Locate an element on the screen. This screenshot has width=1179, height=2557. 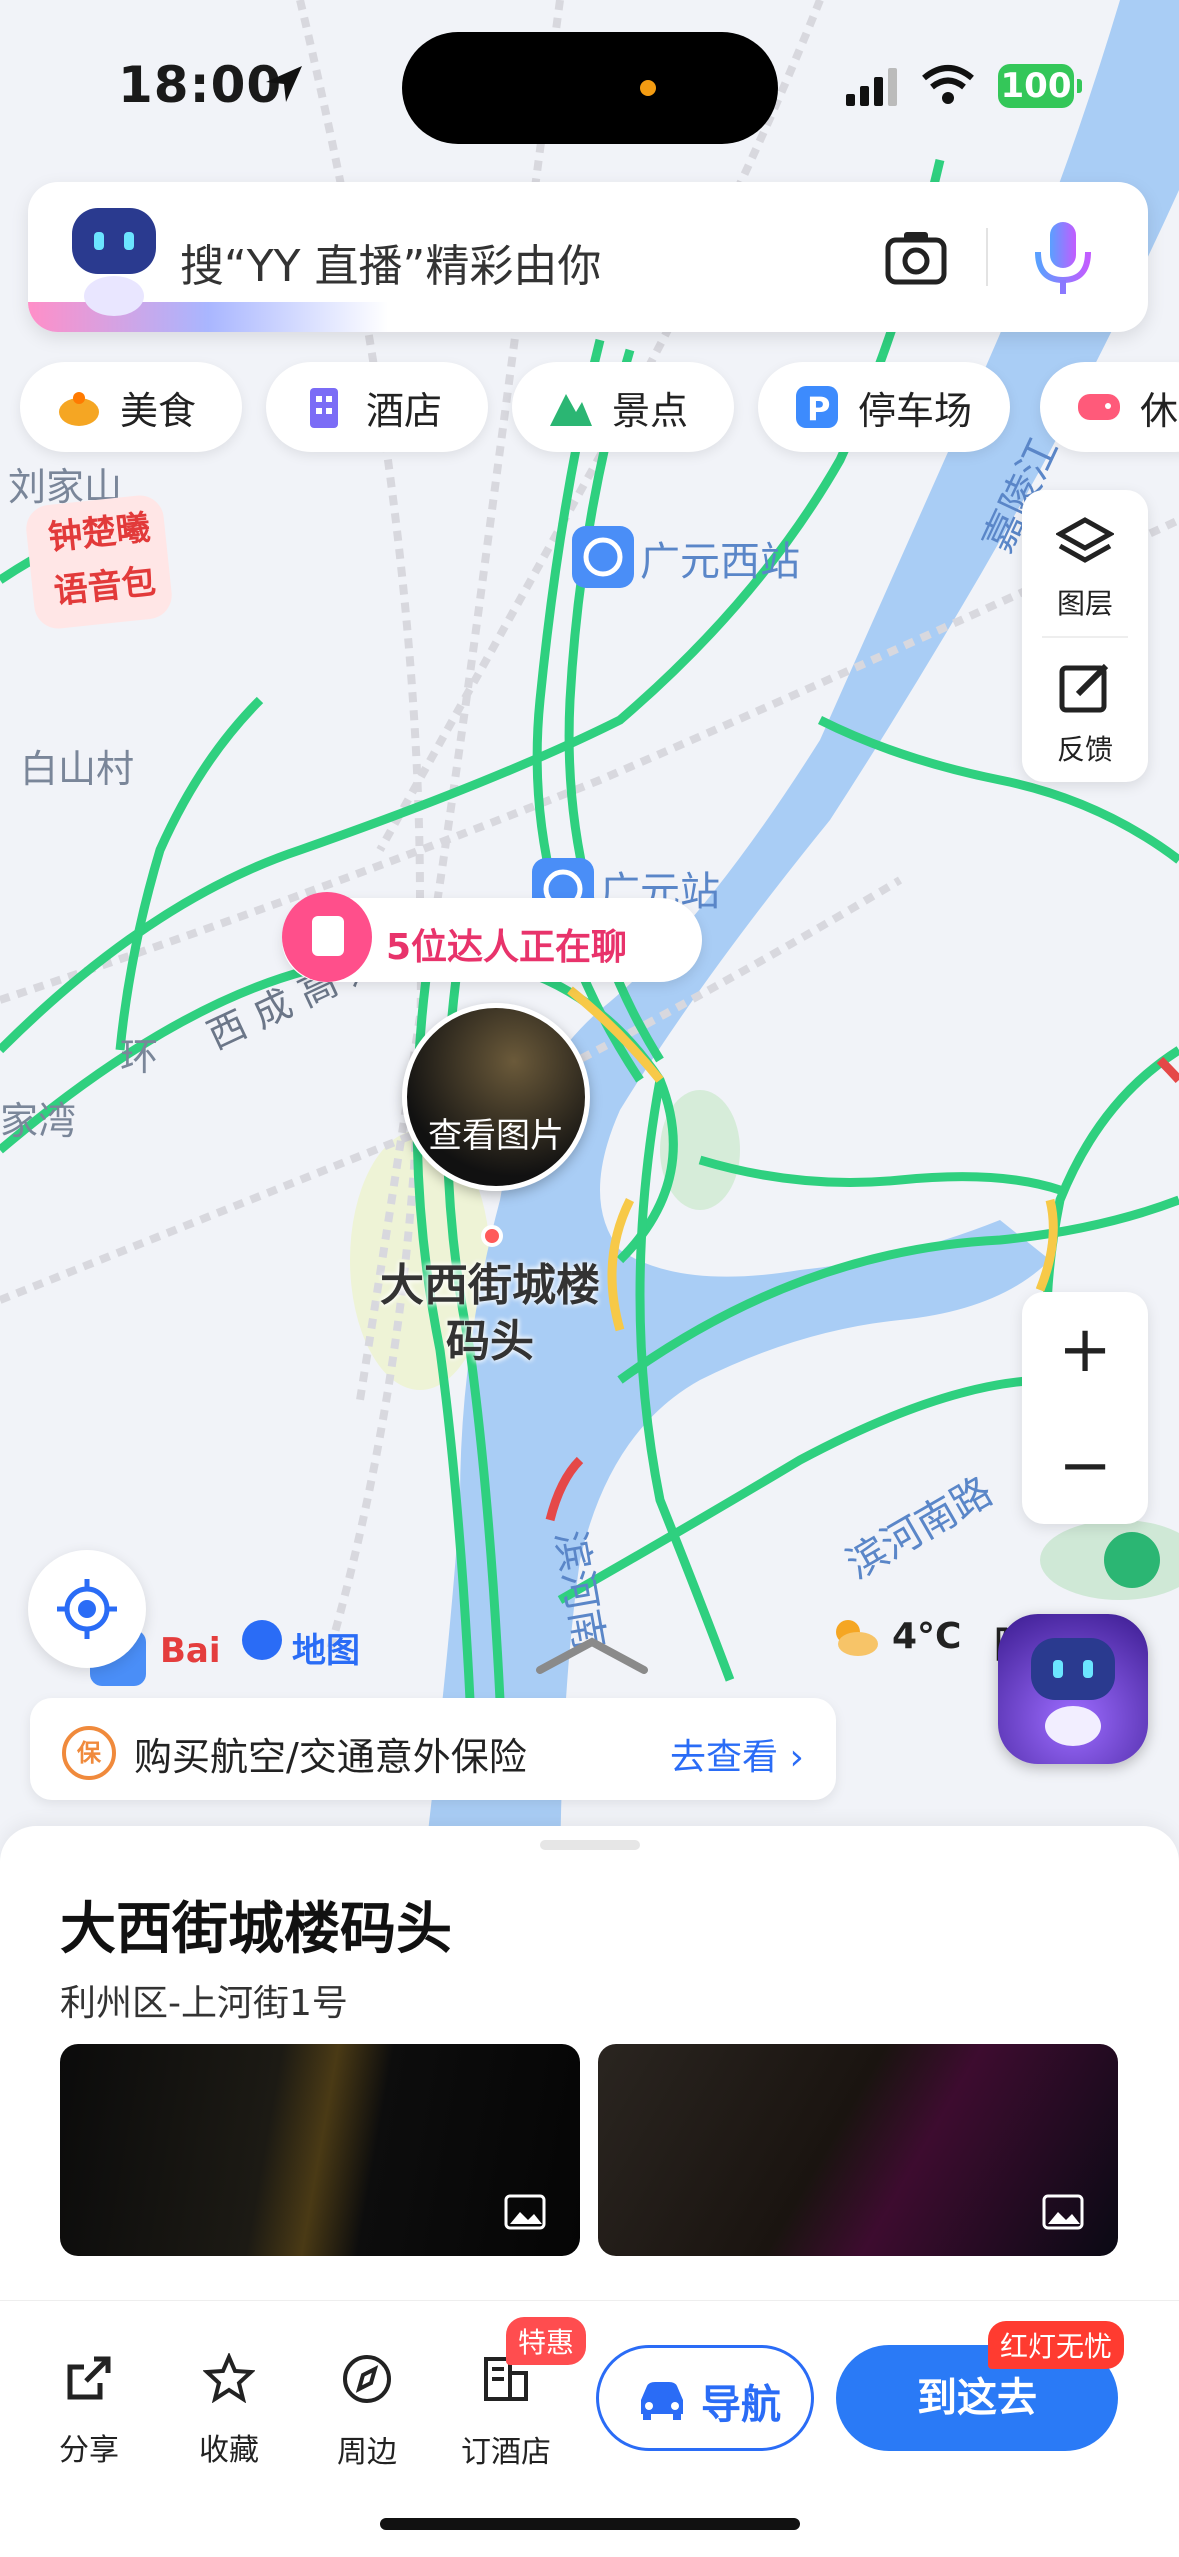
star-icon is located at coordinates (229, 2377).